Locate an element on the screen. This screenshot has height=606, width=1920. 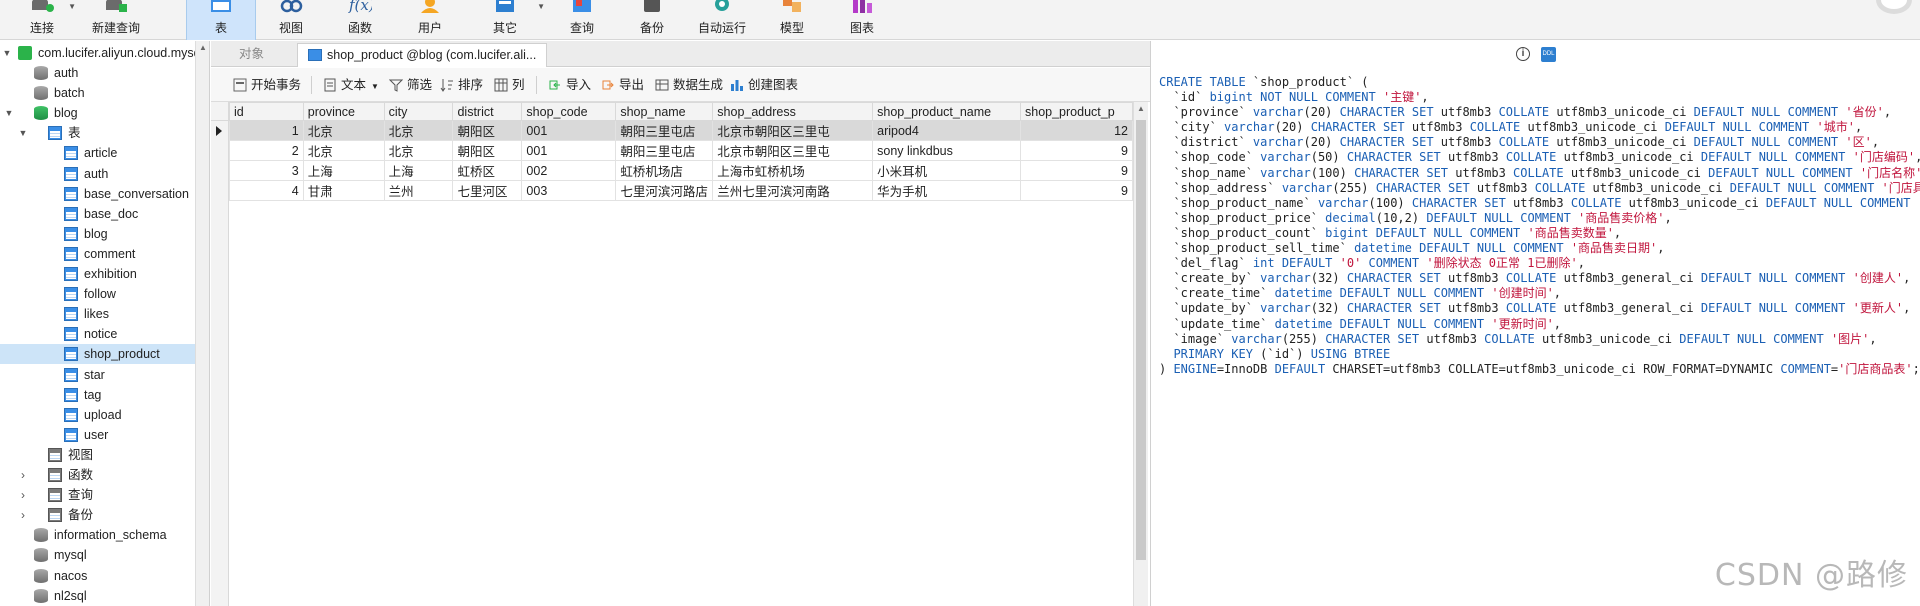
table-cell: 虹桥区 is located at coordinates (487, 170).